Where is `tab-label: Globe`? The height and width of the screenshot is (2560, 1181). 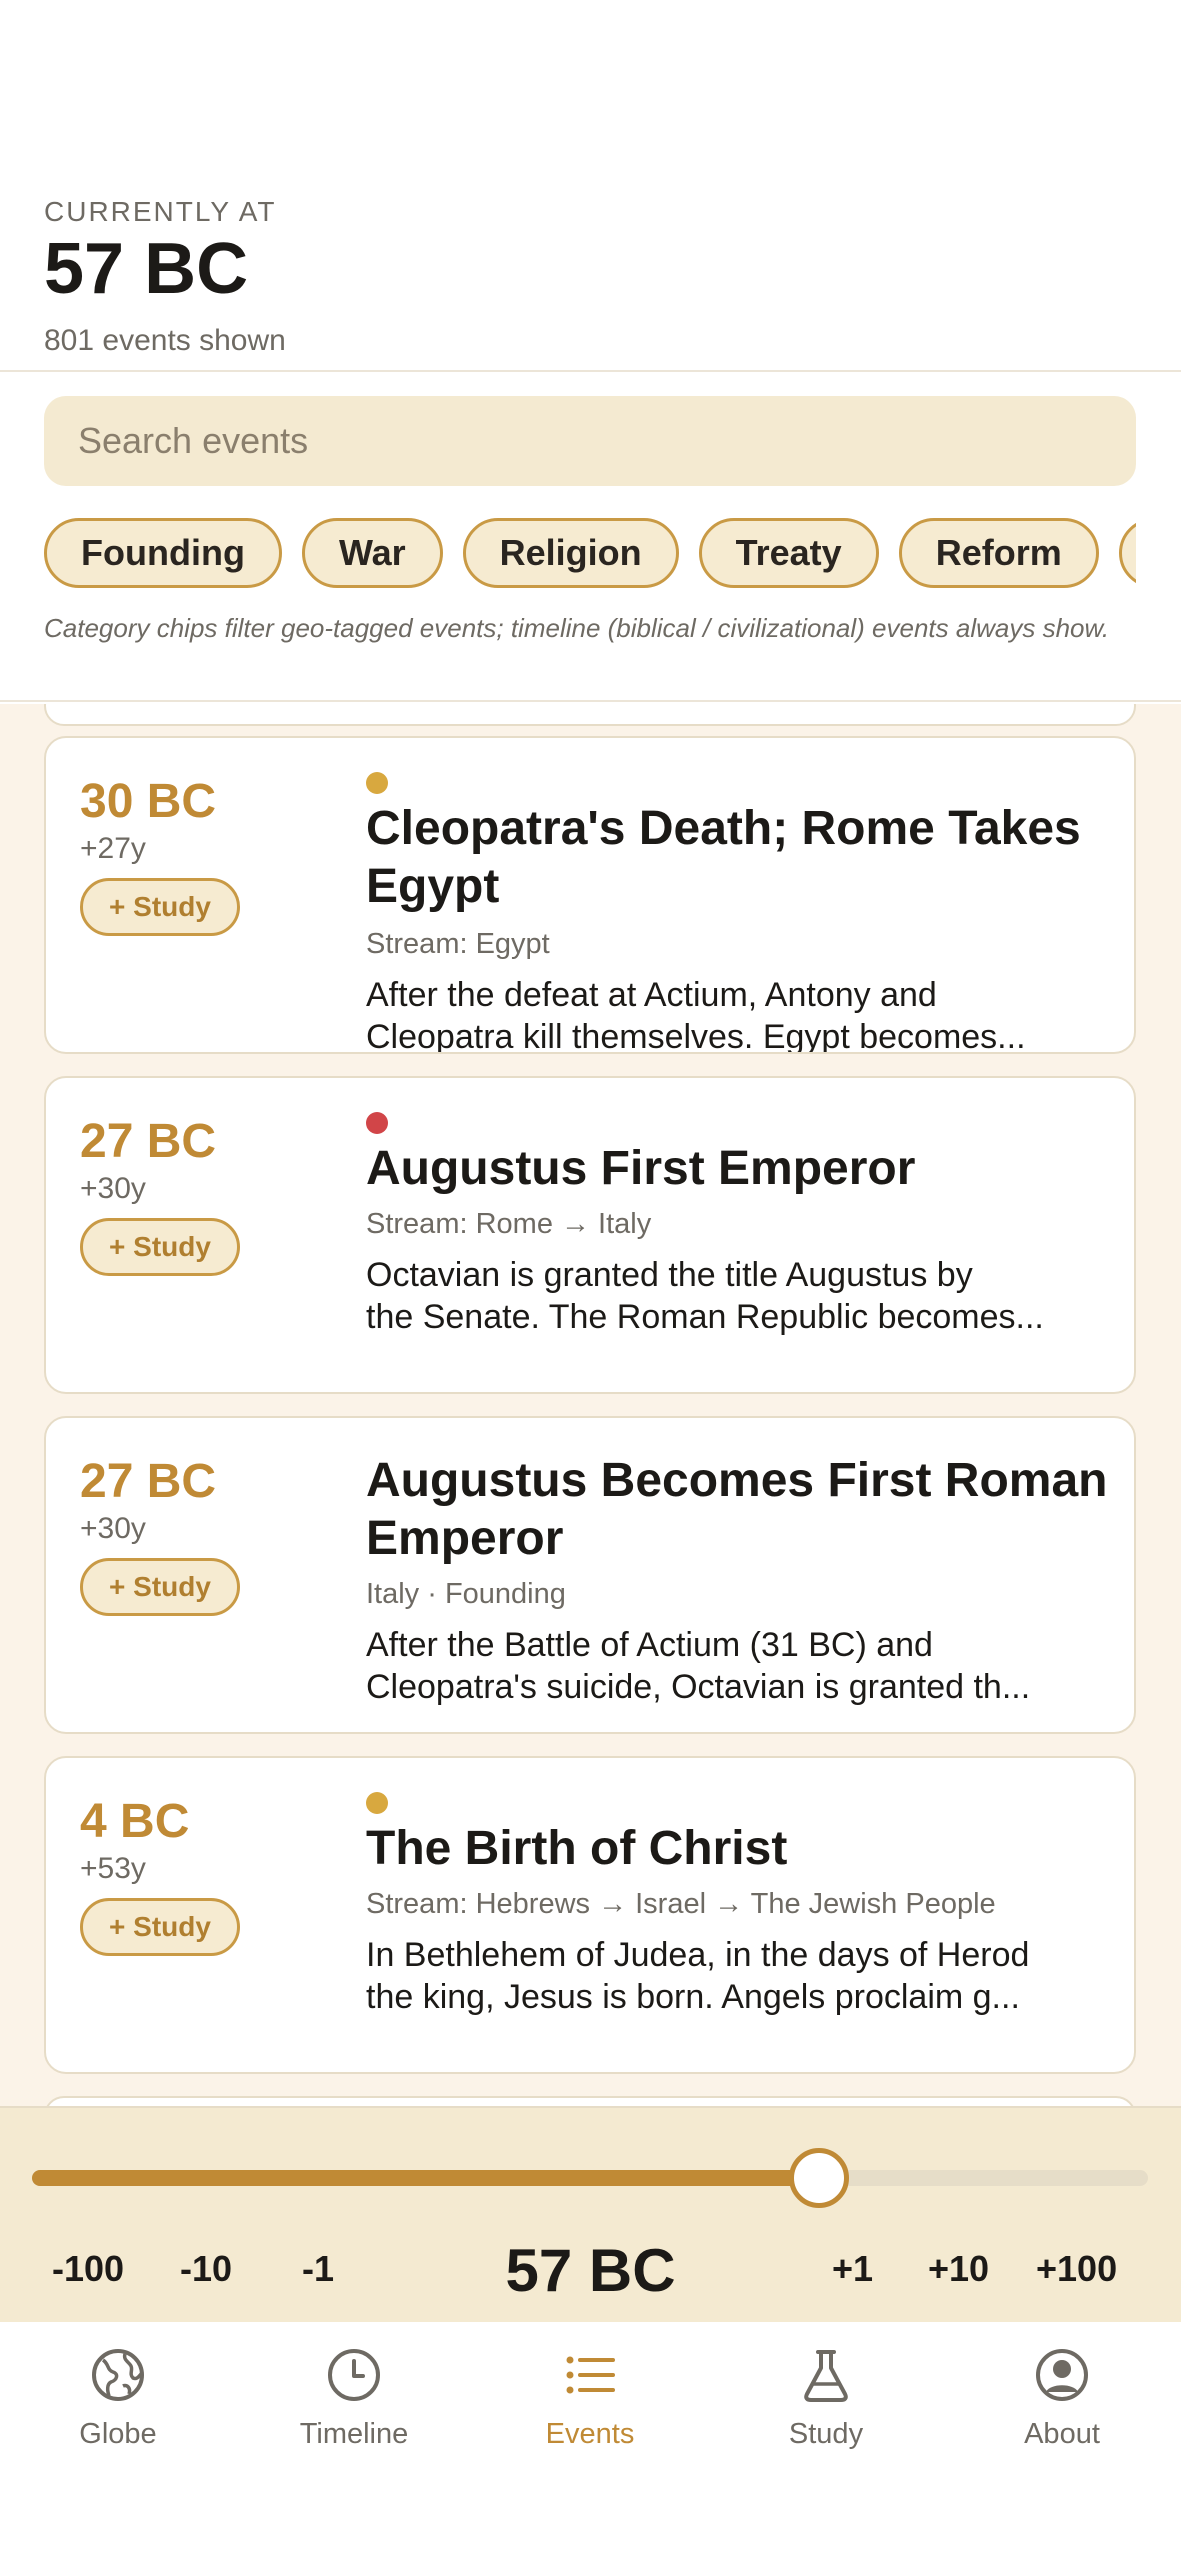 tab-label: Globe is located at coordinates (118, 2434).